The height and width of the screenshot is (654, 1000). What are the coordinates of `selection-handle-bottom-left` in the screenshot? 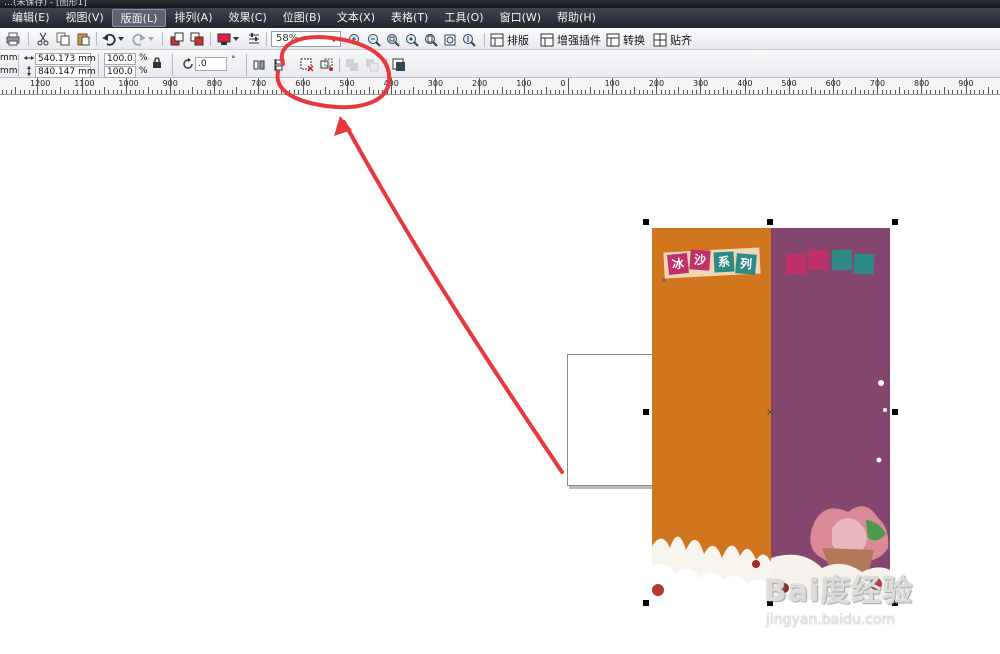 It's located at (646, 603).